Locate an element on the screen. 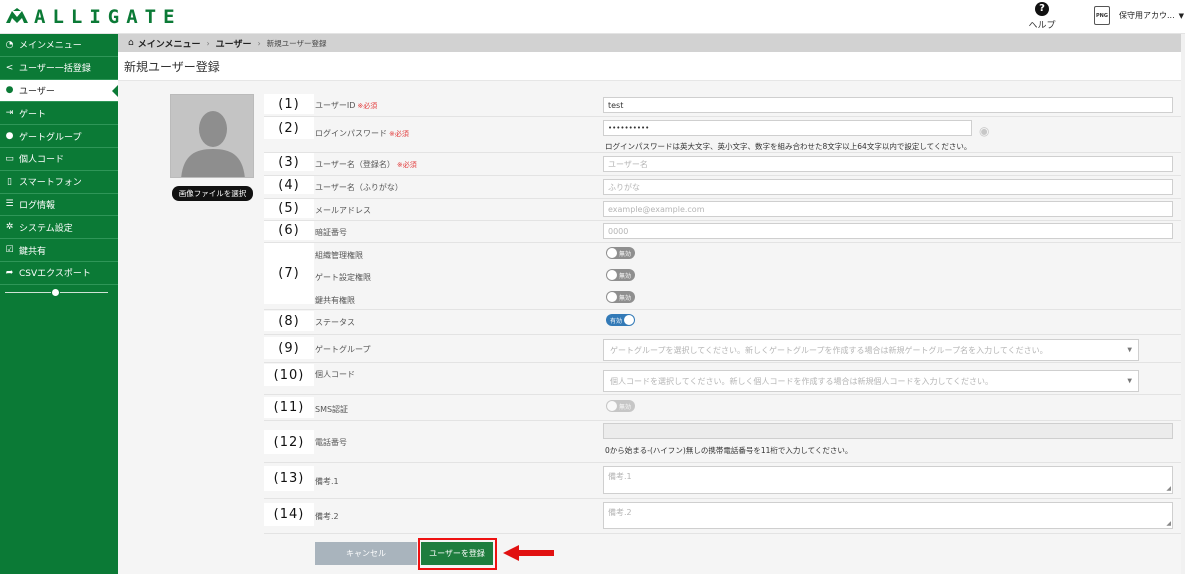 This screenshot has height=574, width=1185. breadcrumb-home: メインメニュー is located at coordinates (169, 43).